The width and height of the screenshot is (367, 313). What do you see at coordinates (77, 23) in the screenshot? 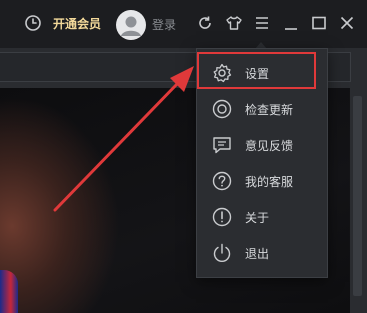
I see `vip-link: 开通会员` at bounding box center [77, 23].